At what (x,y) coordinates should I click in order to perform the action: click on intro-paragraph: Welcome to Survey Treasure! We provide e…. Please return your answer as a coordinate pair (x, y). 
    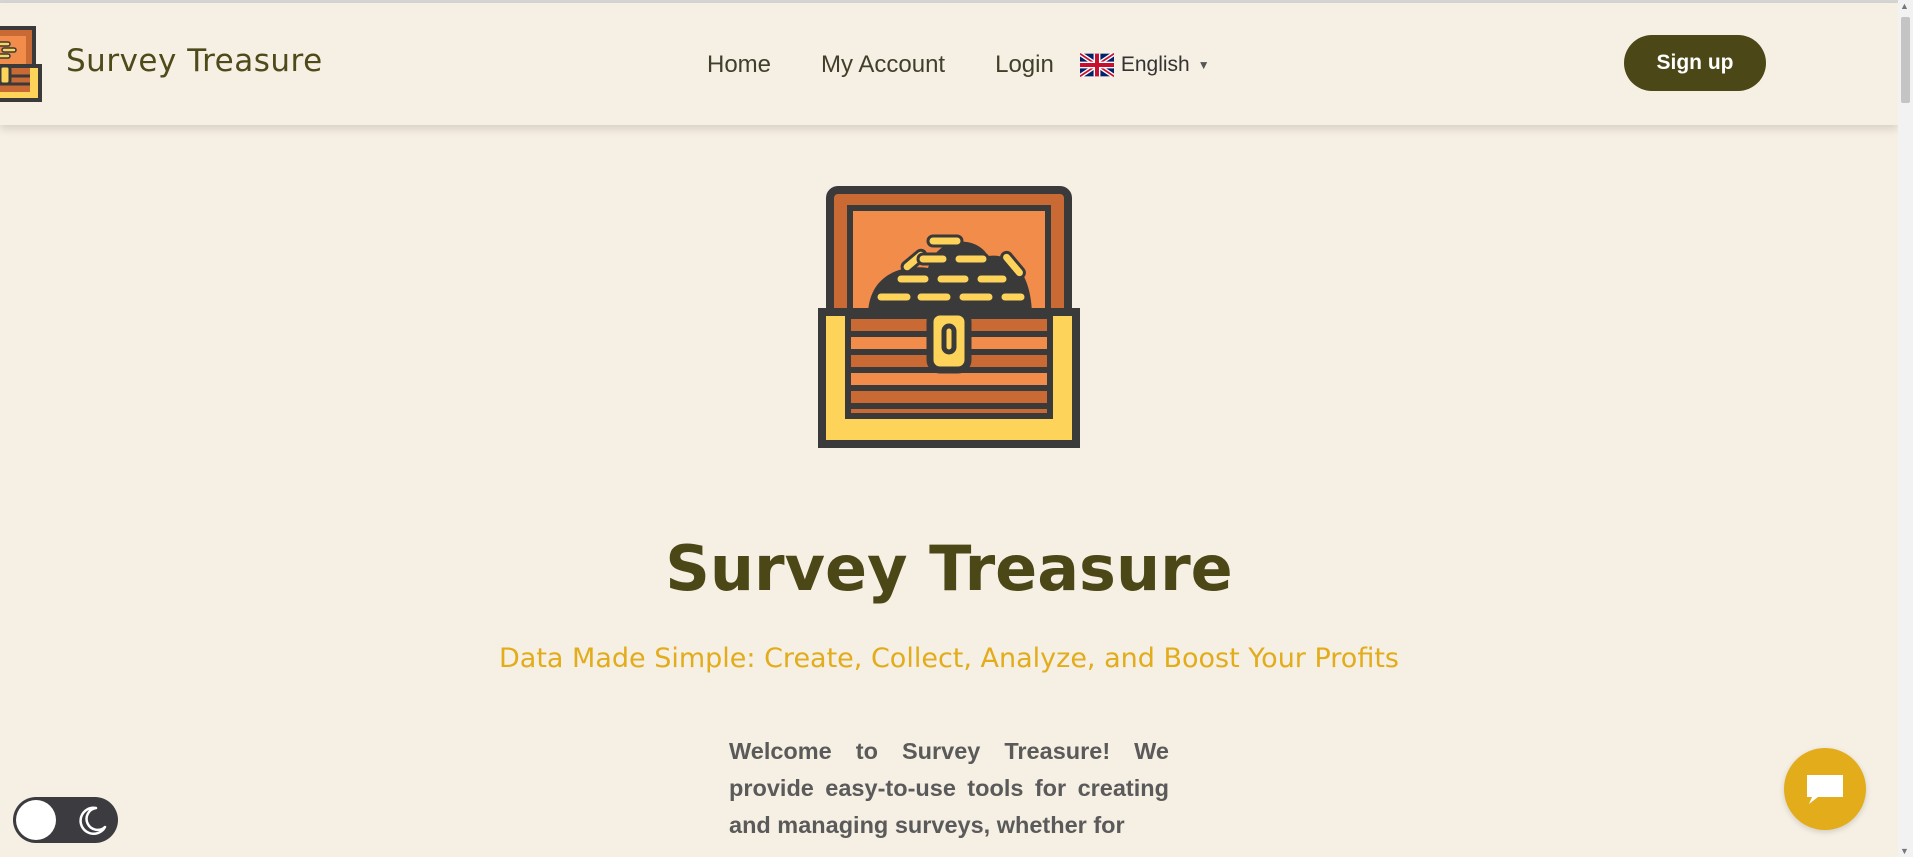
    Looking at the image, I should click on (949, 788).